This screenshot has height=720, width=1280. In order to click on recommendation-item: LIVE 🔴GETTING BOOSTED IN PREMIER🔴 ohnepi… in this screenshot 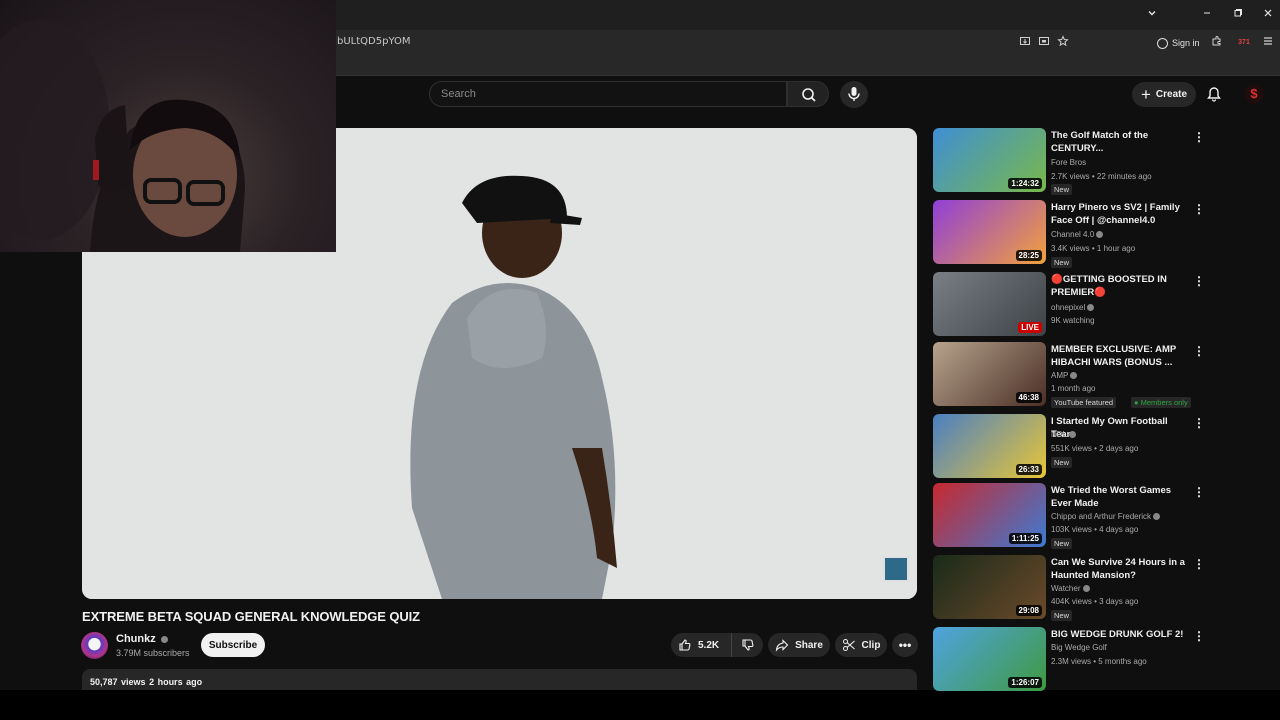, I will do `click(1073, 304)`.